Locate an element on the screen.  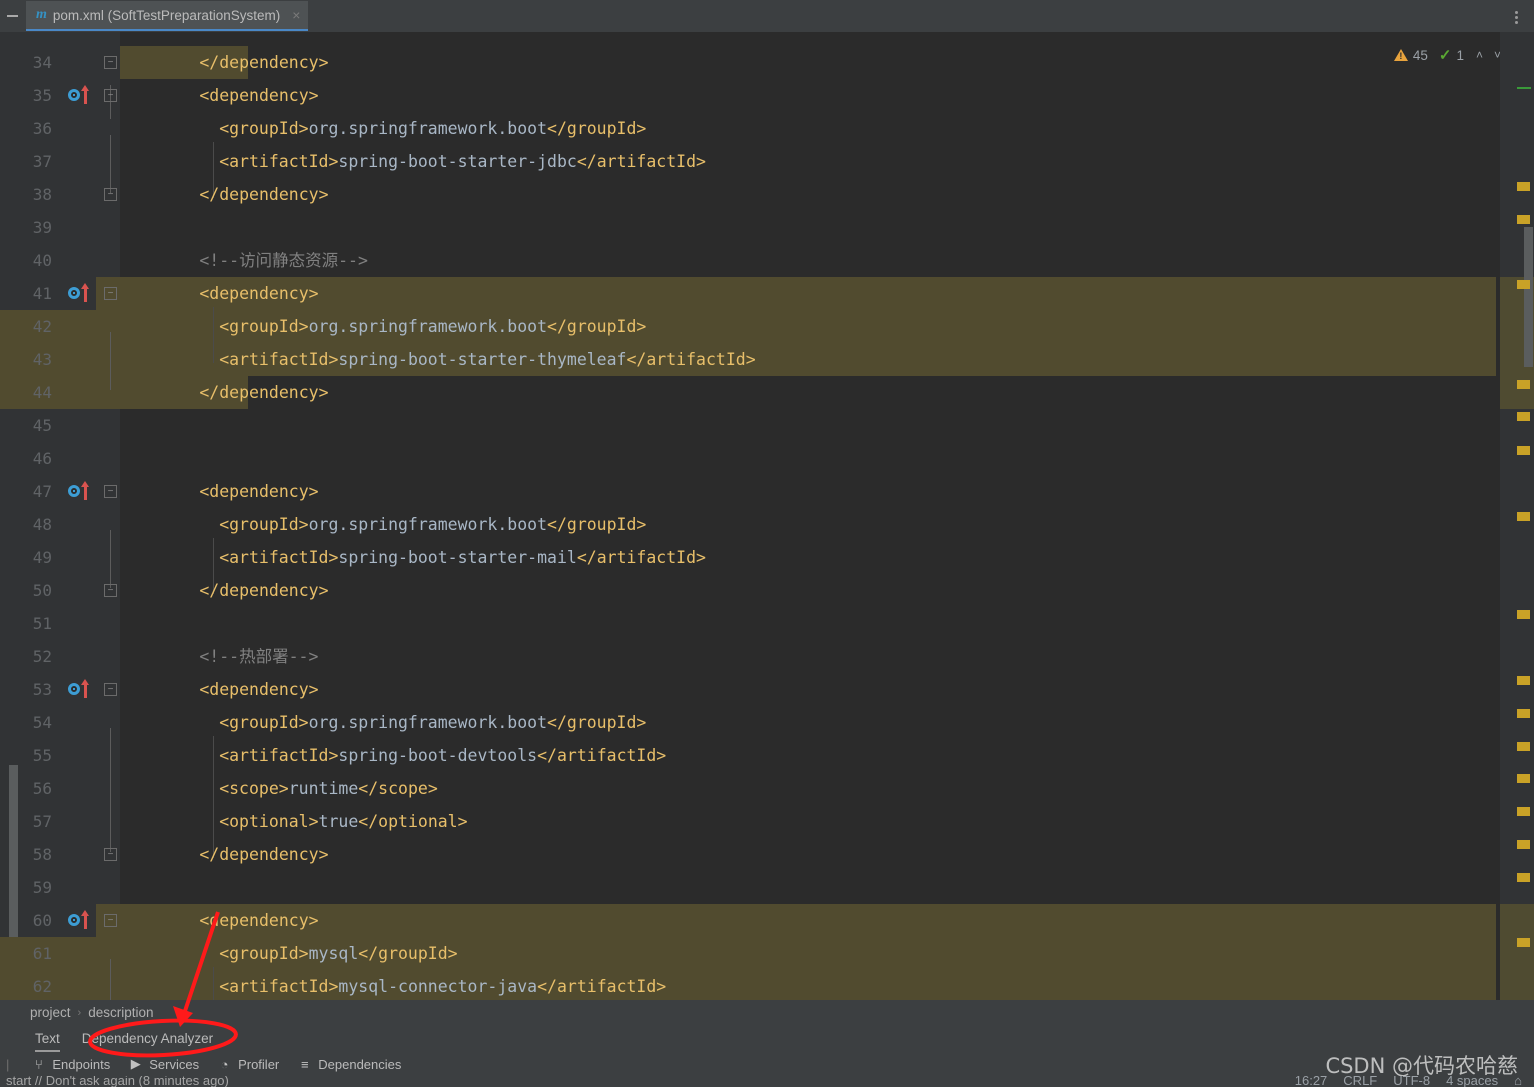
file-tab-label: pom.xml (SoftTestPreparationSystem) is located at coordinates (166, 15).